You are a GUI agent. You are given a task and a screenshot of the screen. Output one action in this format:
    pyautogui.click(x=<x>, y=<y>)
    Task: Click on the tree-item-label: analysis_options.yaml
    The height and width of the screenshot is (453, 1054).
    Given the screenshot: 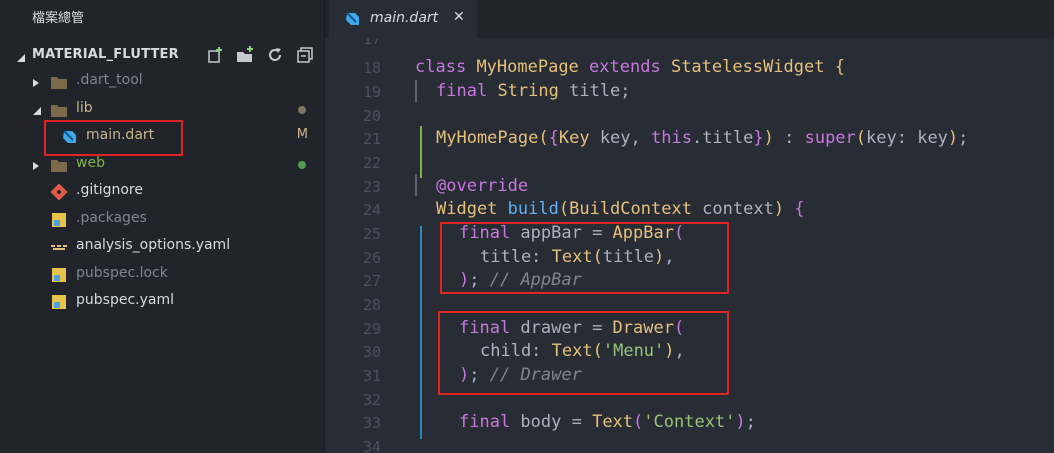 What is the action you would take?
    pyautogui.click(x=153, y=245)
    